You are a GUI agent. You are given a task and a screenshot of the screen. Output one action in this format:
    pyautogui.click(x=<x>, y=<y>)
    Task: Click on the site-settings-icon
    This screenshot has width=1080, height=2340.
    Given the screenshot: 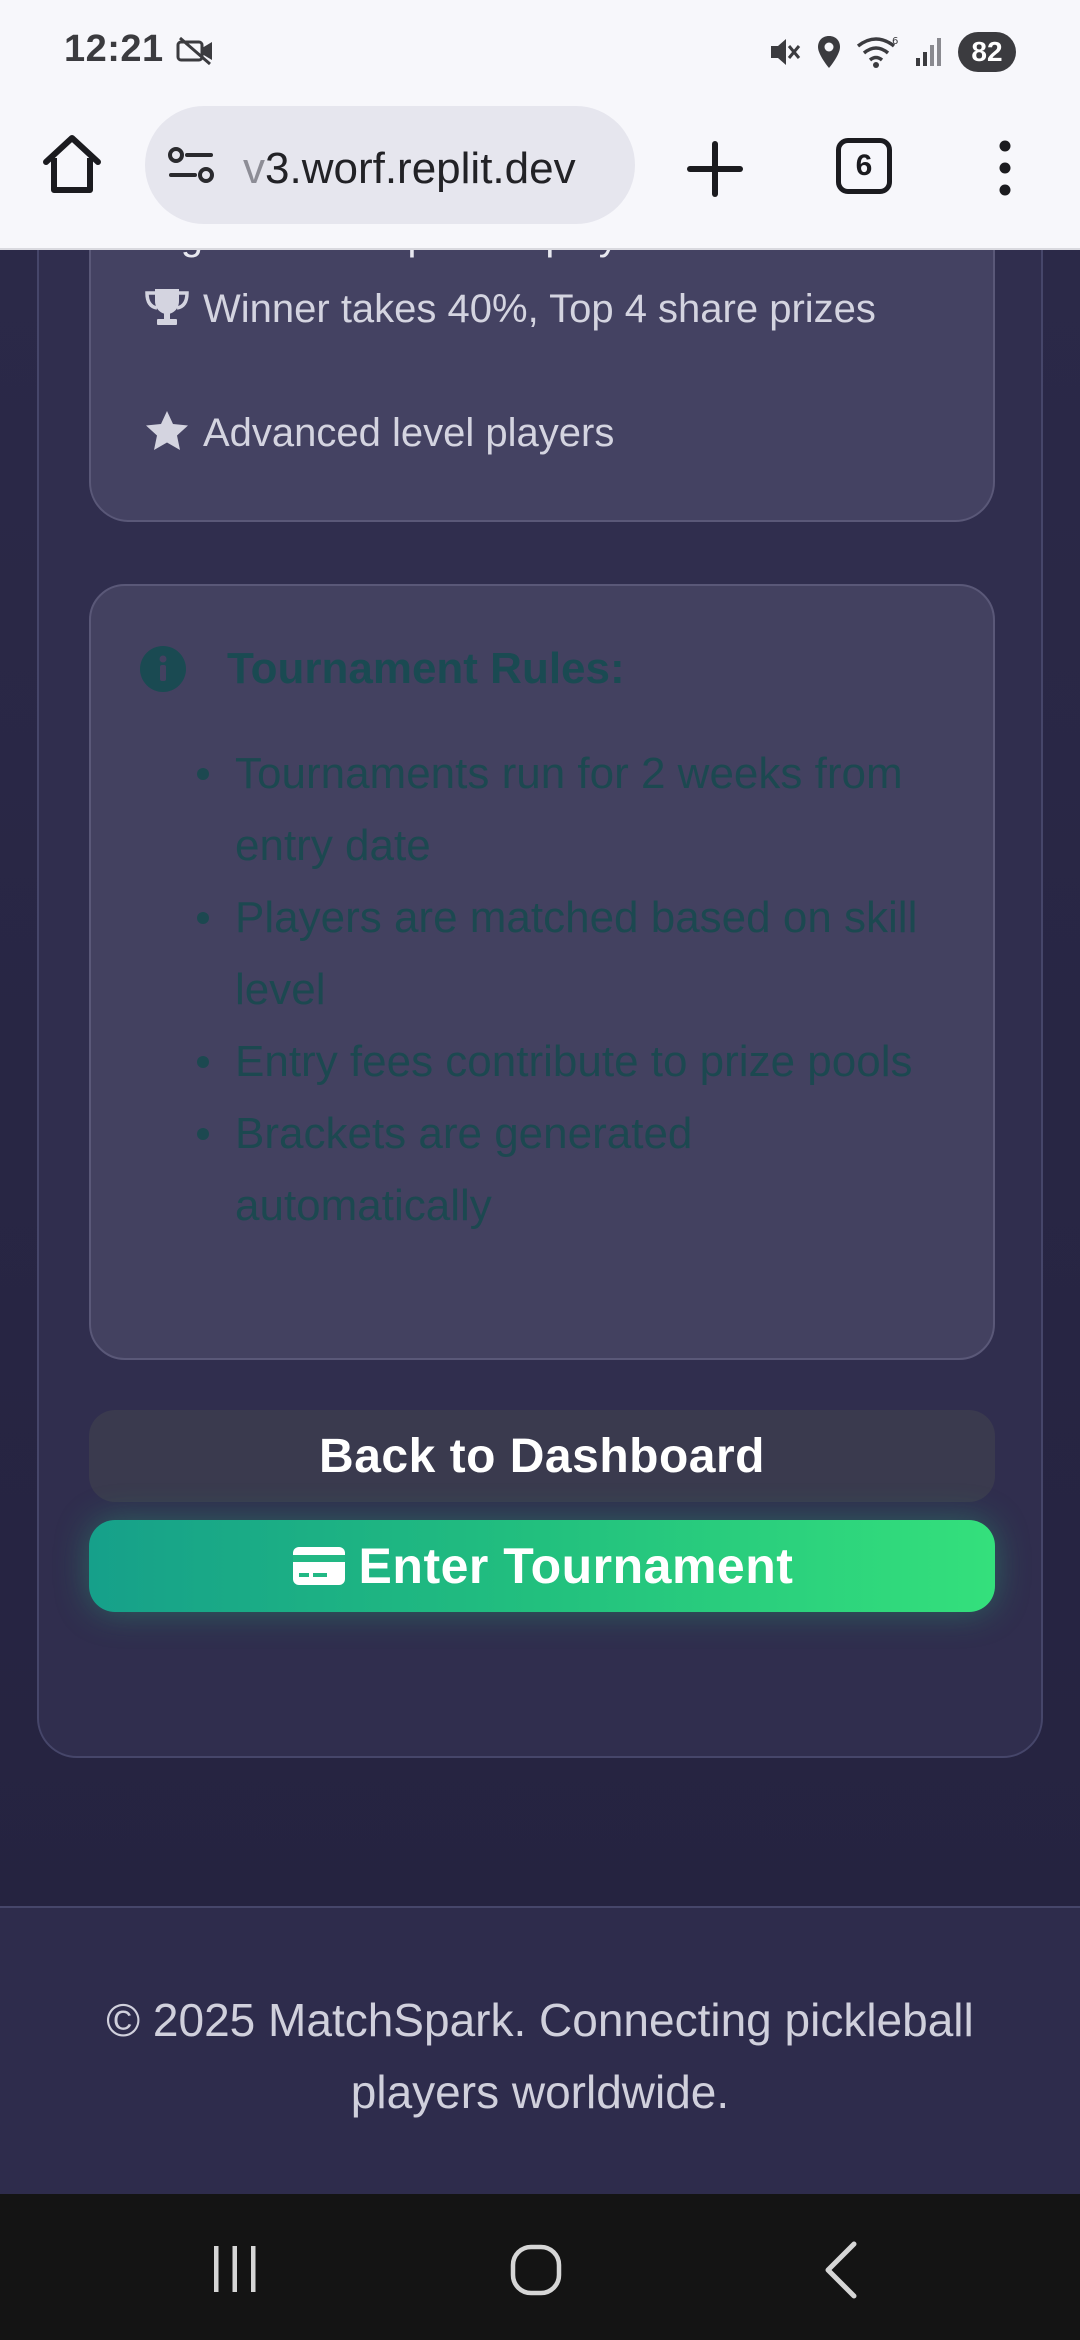 What is the action you would take?
    pyautogui.click(x=192, y=165)
    